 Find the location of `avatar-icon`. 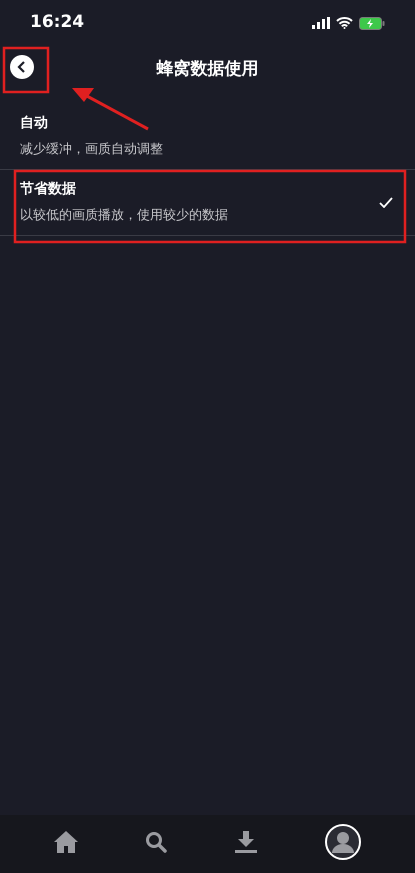

avatar-icon is located at coordinates (343, 842).